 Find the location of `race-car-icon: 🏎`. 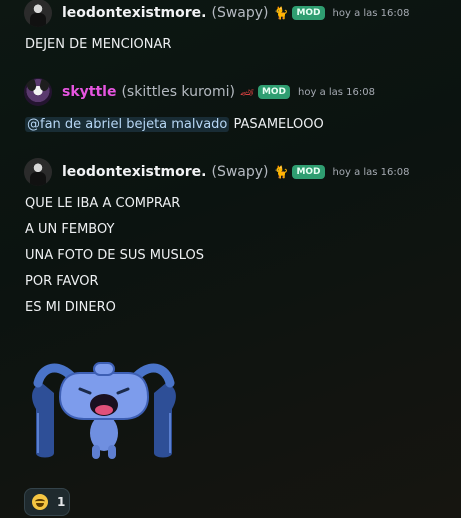

race-car-icon: 🏎 is located at coordinates (246, 92).